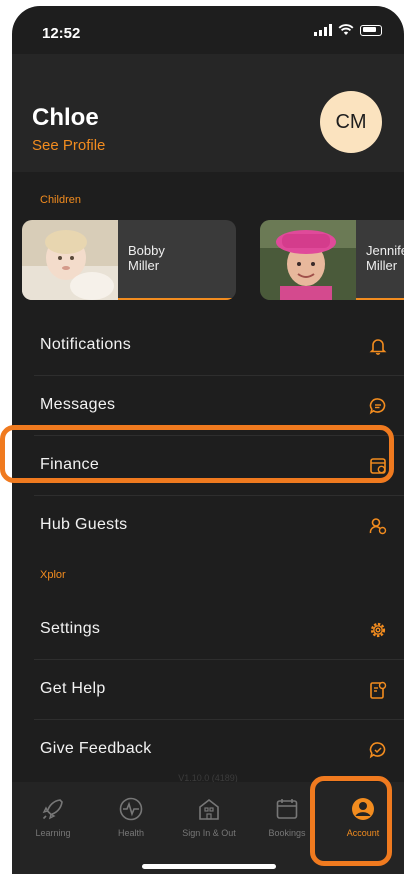 This screenshot has width=410, height=874. Describe the element at coordinates (86, 344) in the screenshot. I see `menu-label: Notifications` at that location.